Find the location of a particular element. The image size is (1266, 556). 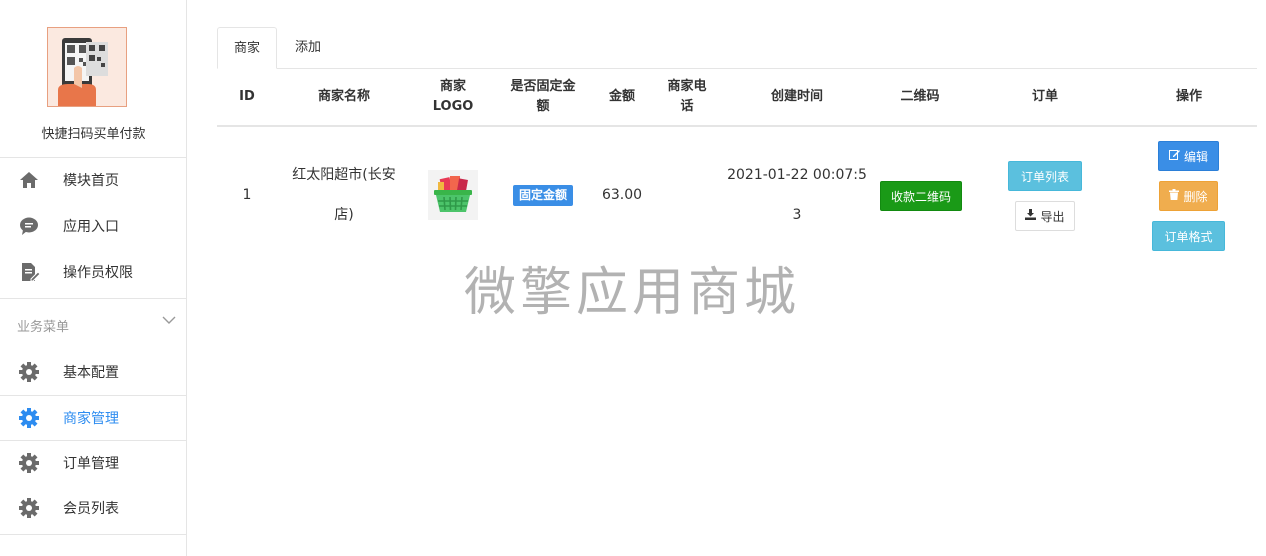

home-icon is located at coordinates (29, 180).